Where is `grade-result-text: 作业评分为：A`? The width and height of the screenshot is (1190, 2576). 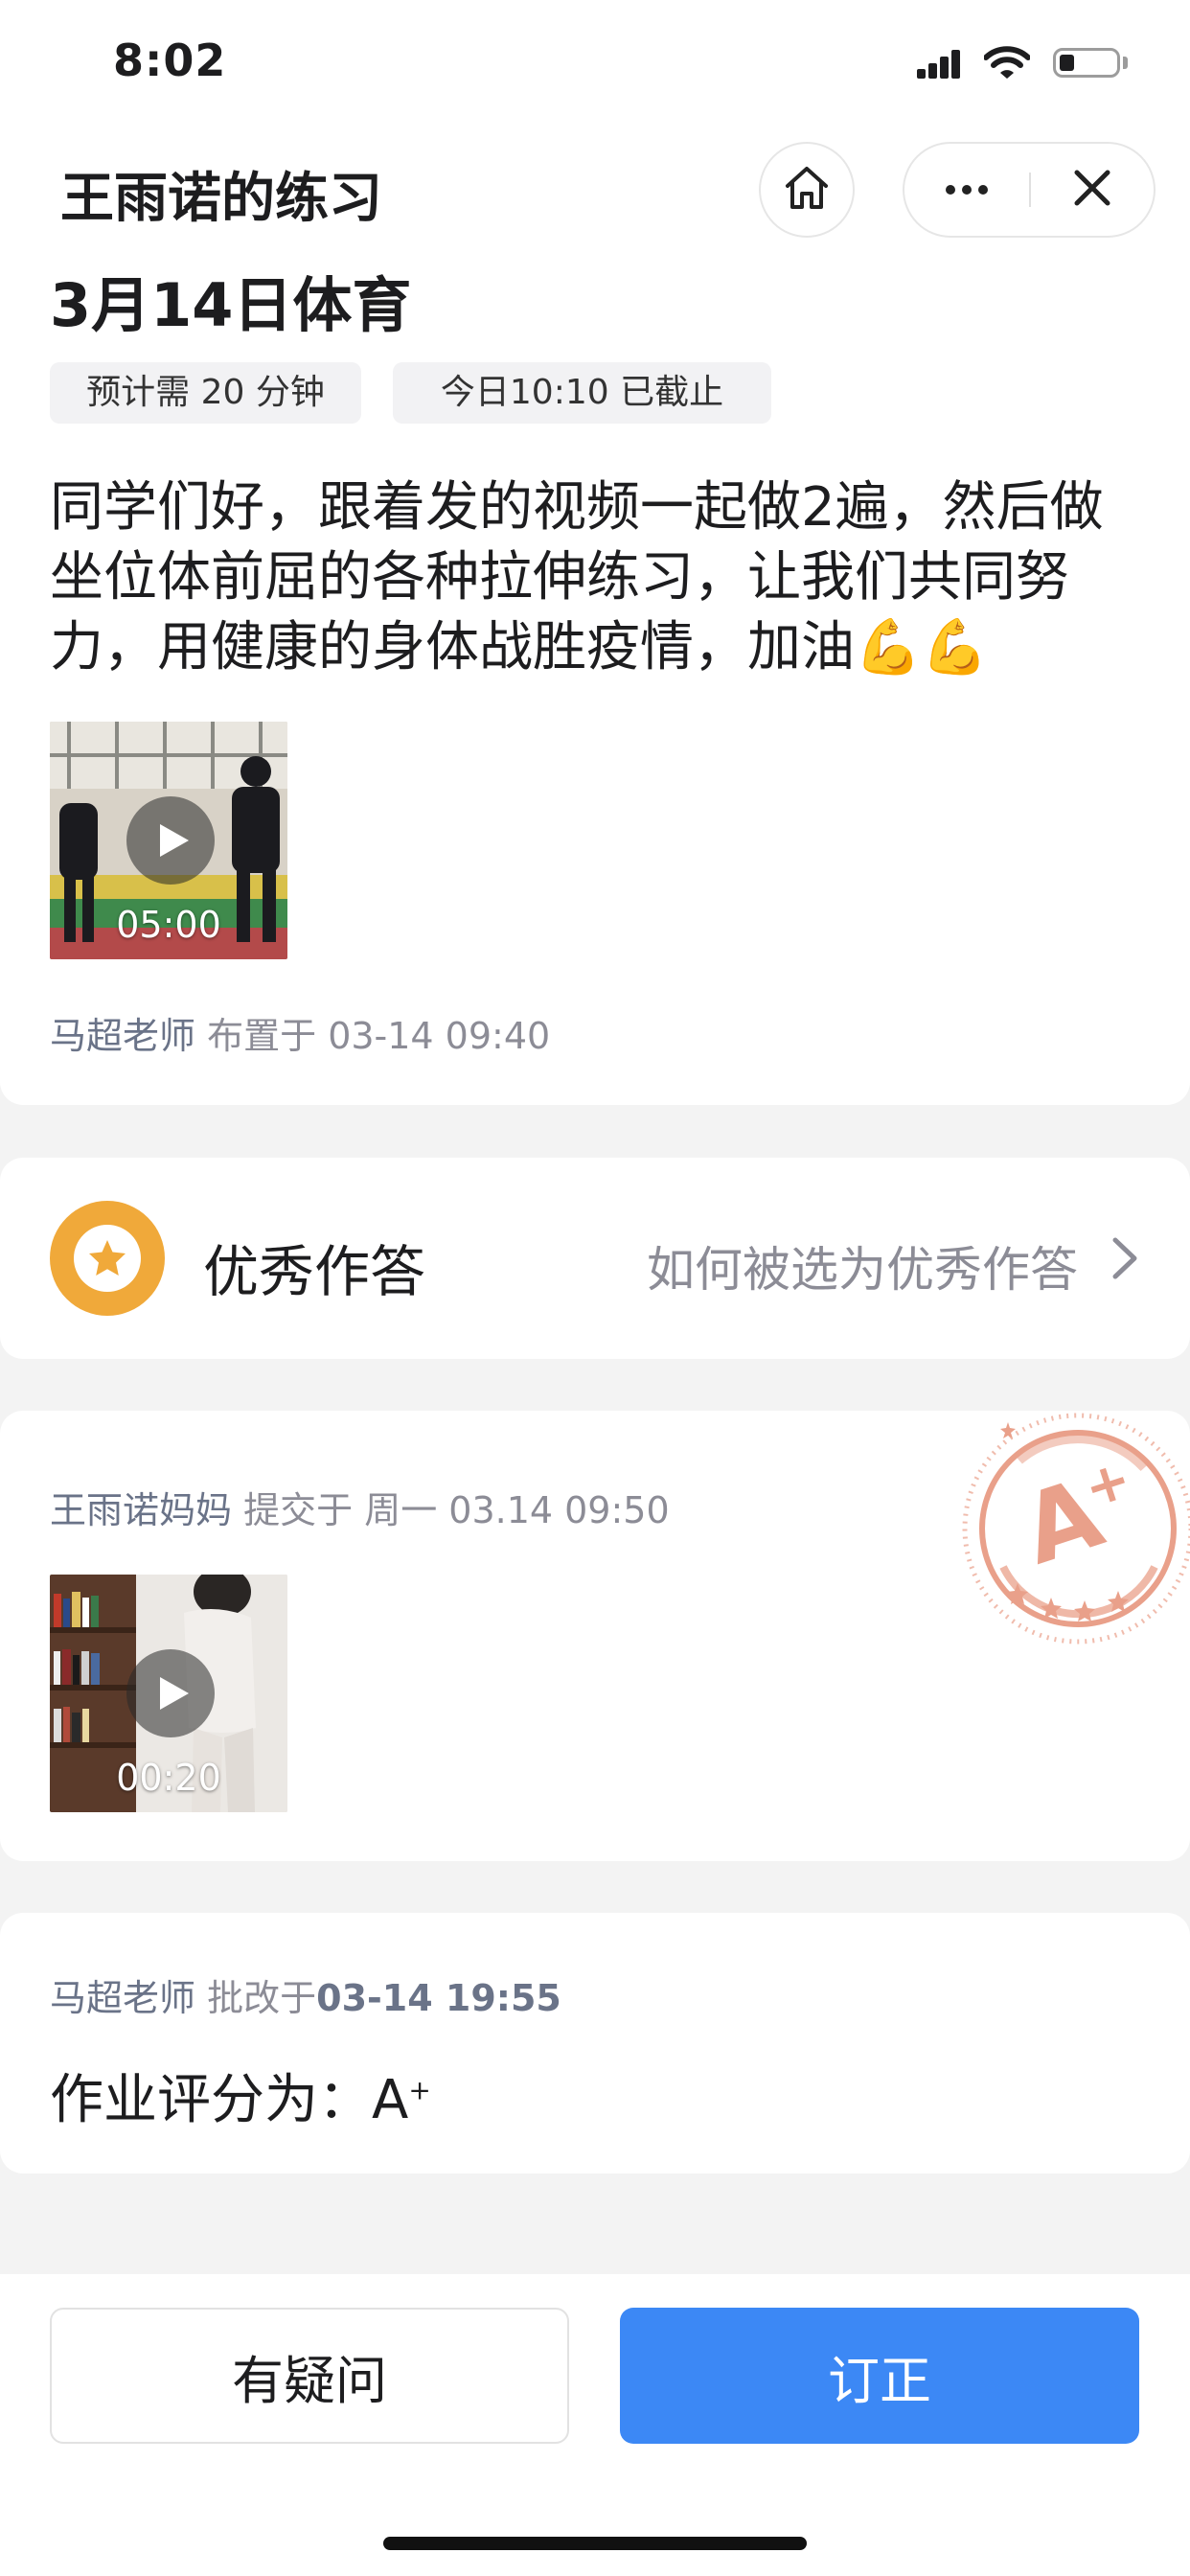 grade-result-text: 作业评分为：A is located at coordinates (230, 2100).